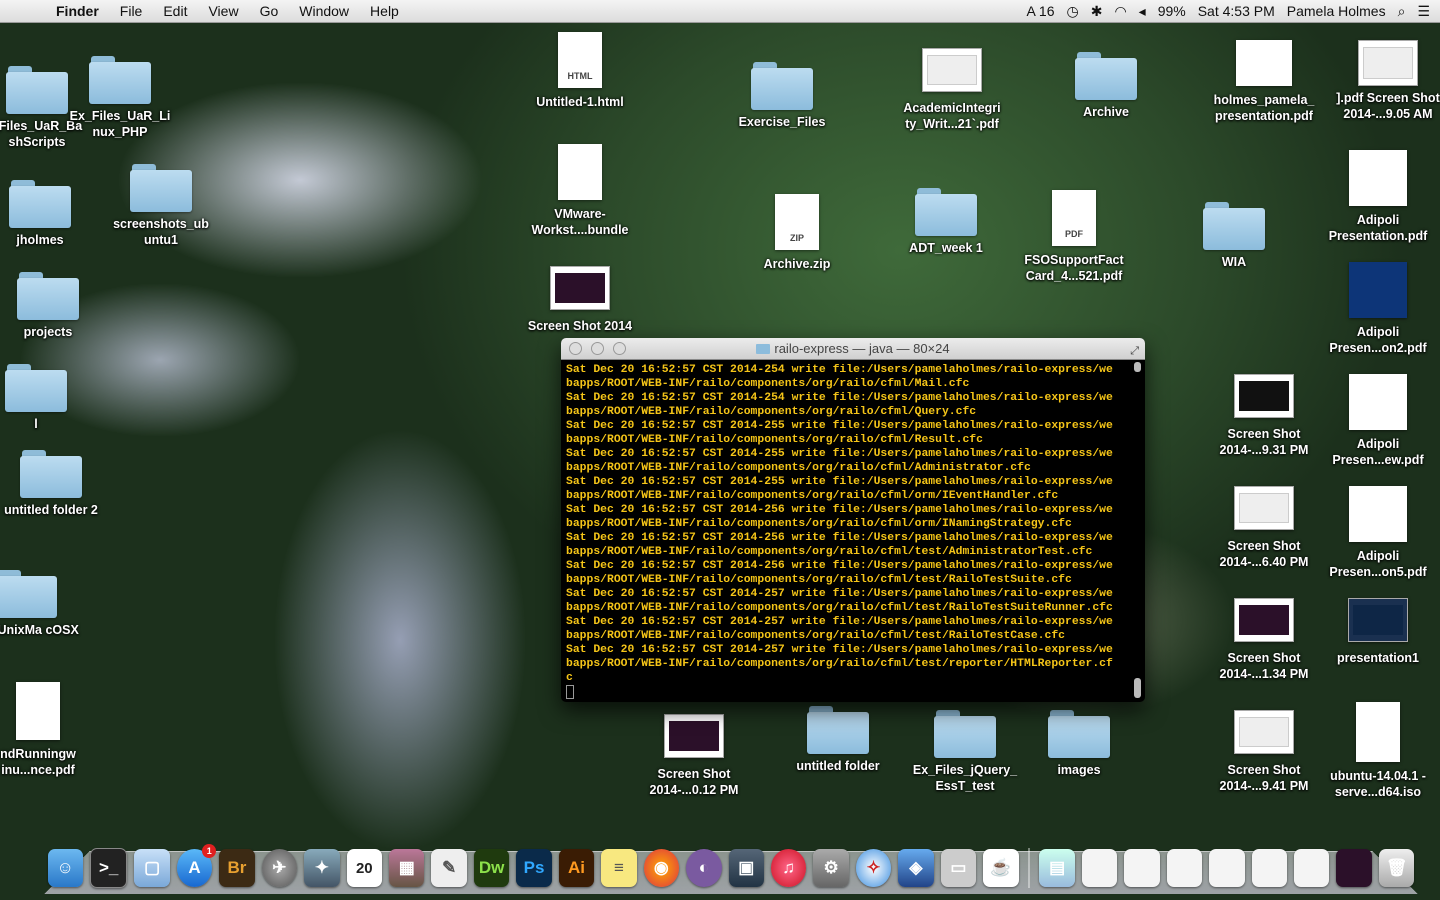 The image size is (1440, 900). Describe the element at coordinates (47, 214) in the screenshot. I see `desktop-folder: jholmes` at that location.